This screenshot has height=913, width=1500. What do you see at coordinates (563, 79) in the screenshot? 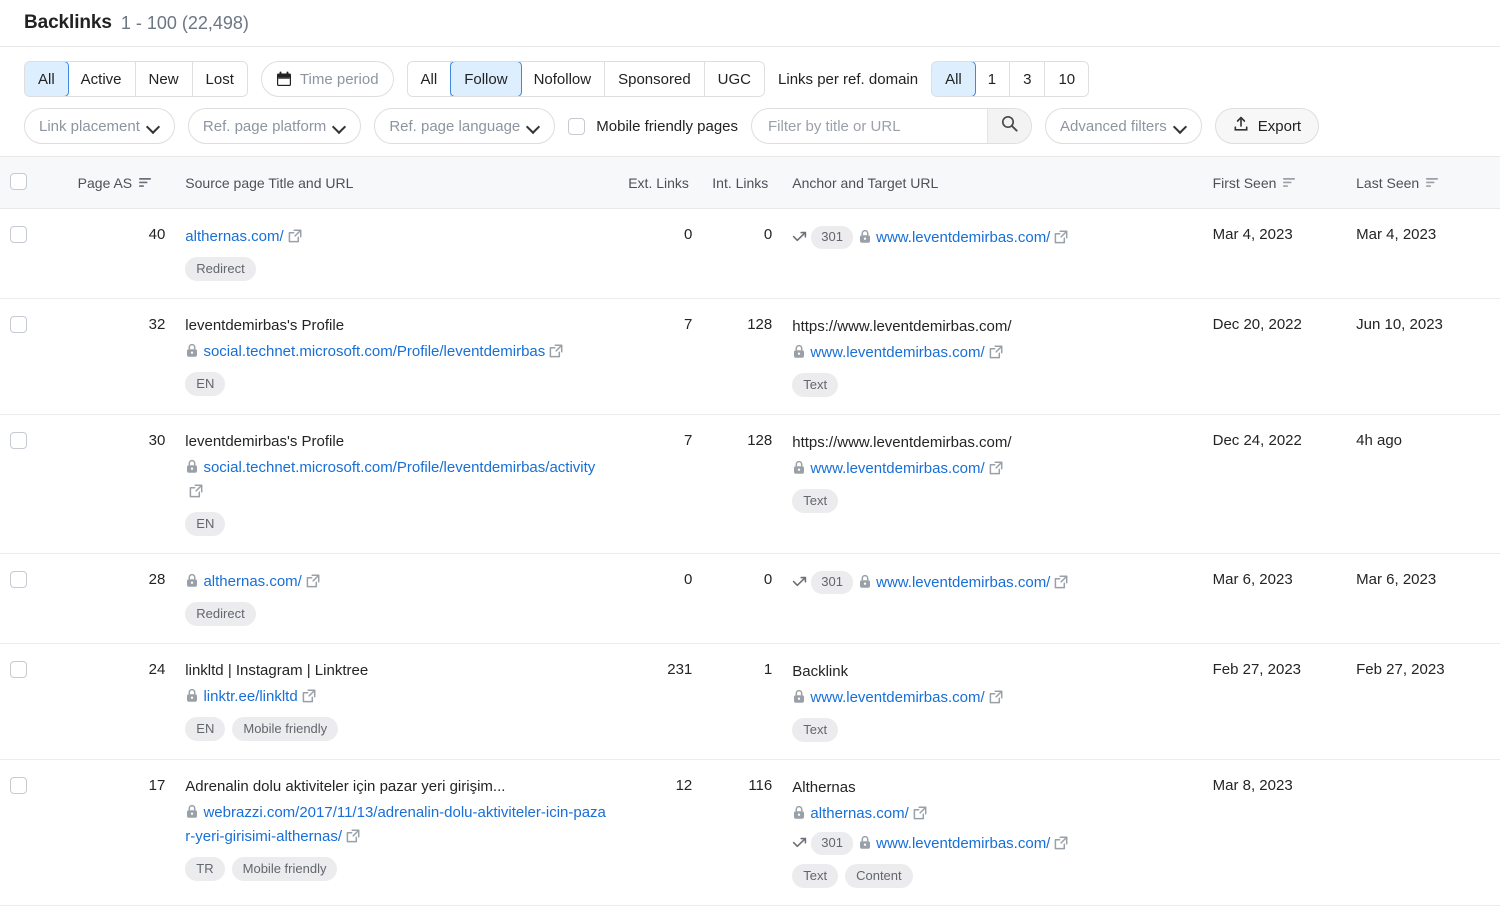
I see `follow-option-nofollow: Nofollow` at bounding box center [563, 79].